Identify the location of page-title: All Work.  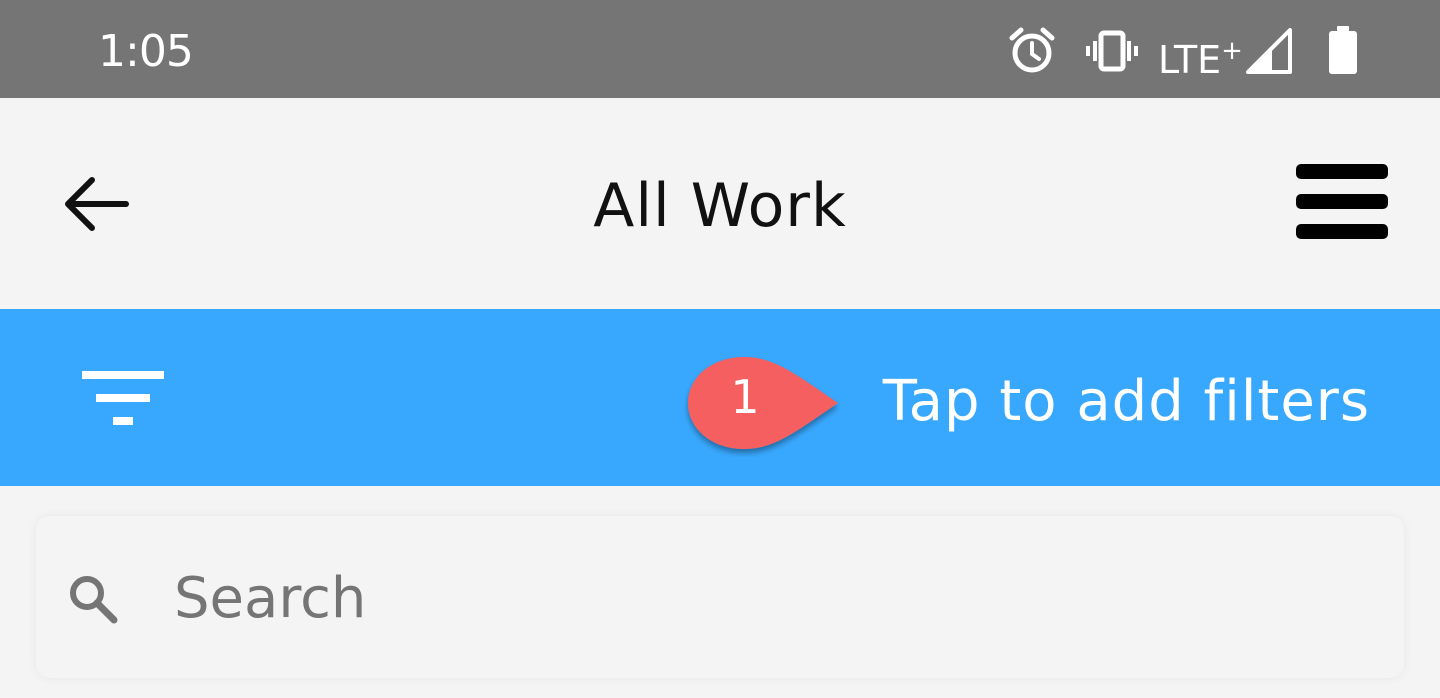
(720, 206).